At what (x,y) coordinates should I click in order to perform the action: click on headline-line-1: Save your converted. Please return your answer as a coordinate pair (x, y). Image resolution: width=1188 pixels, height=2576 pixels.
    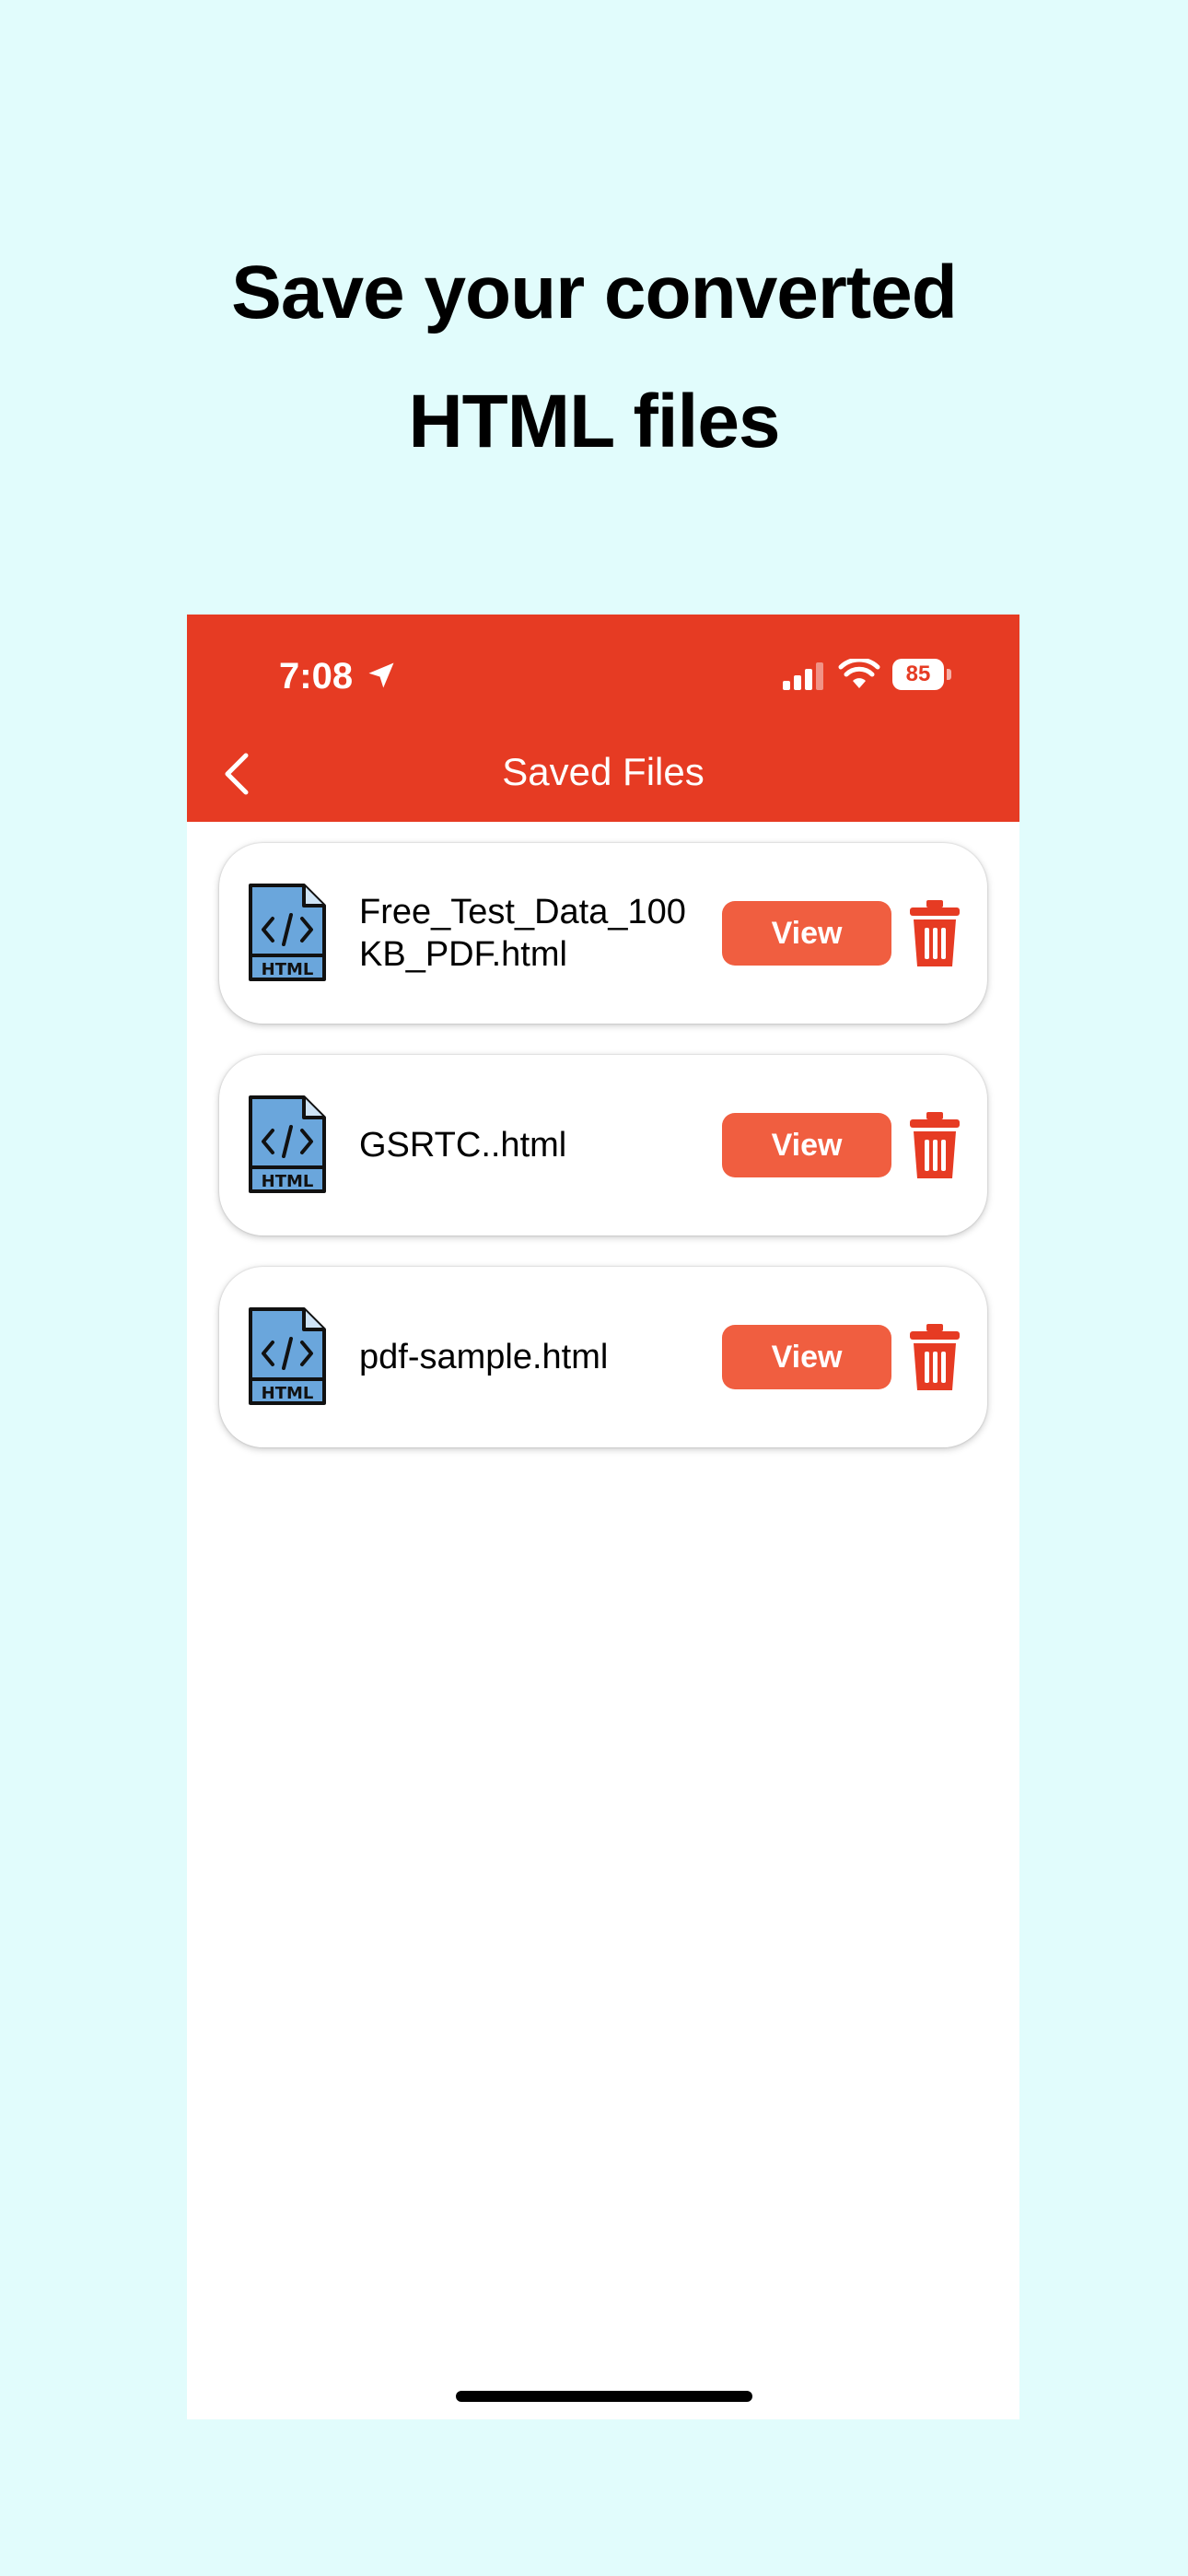
    Looking at the image, I should click on (594, 292).